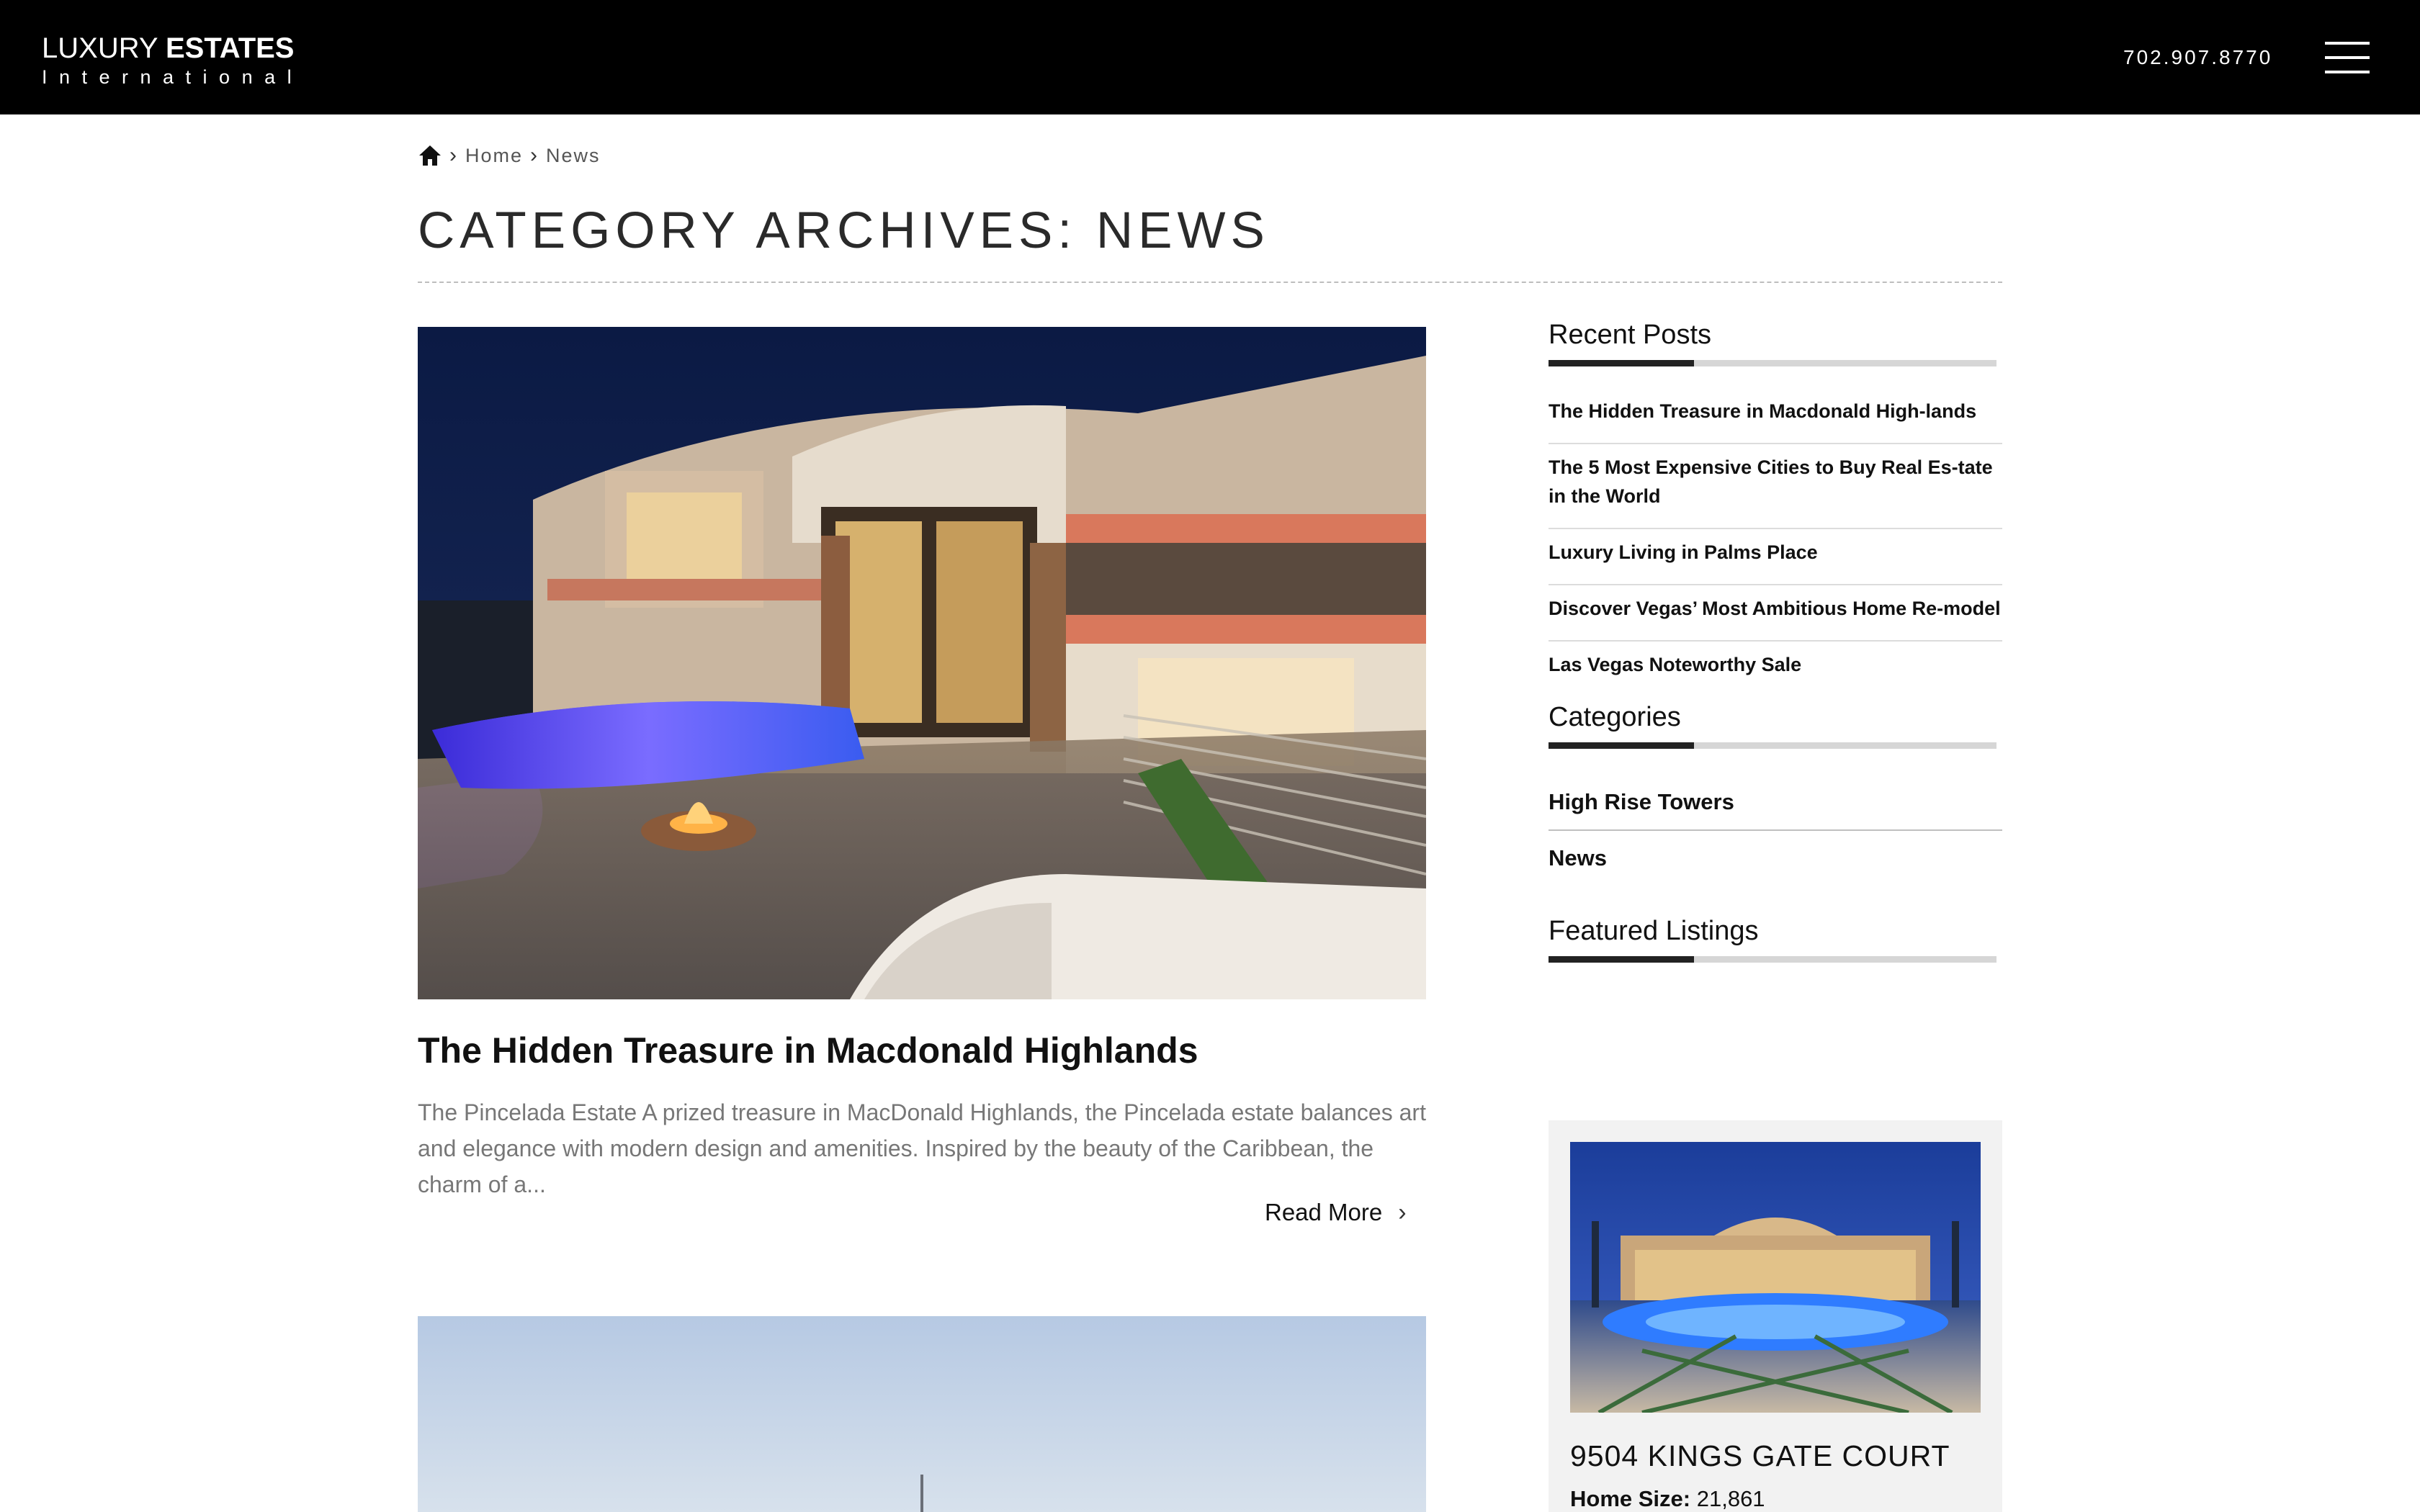 This screenshot has height=1512, width=2420. What do you see at coordinates (1654, 931) in the screenshot?
I see `featured-listings-heading: Featured Listings` at bounding box center [1654, 931].